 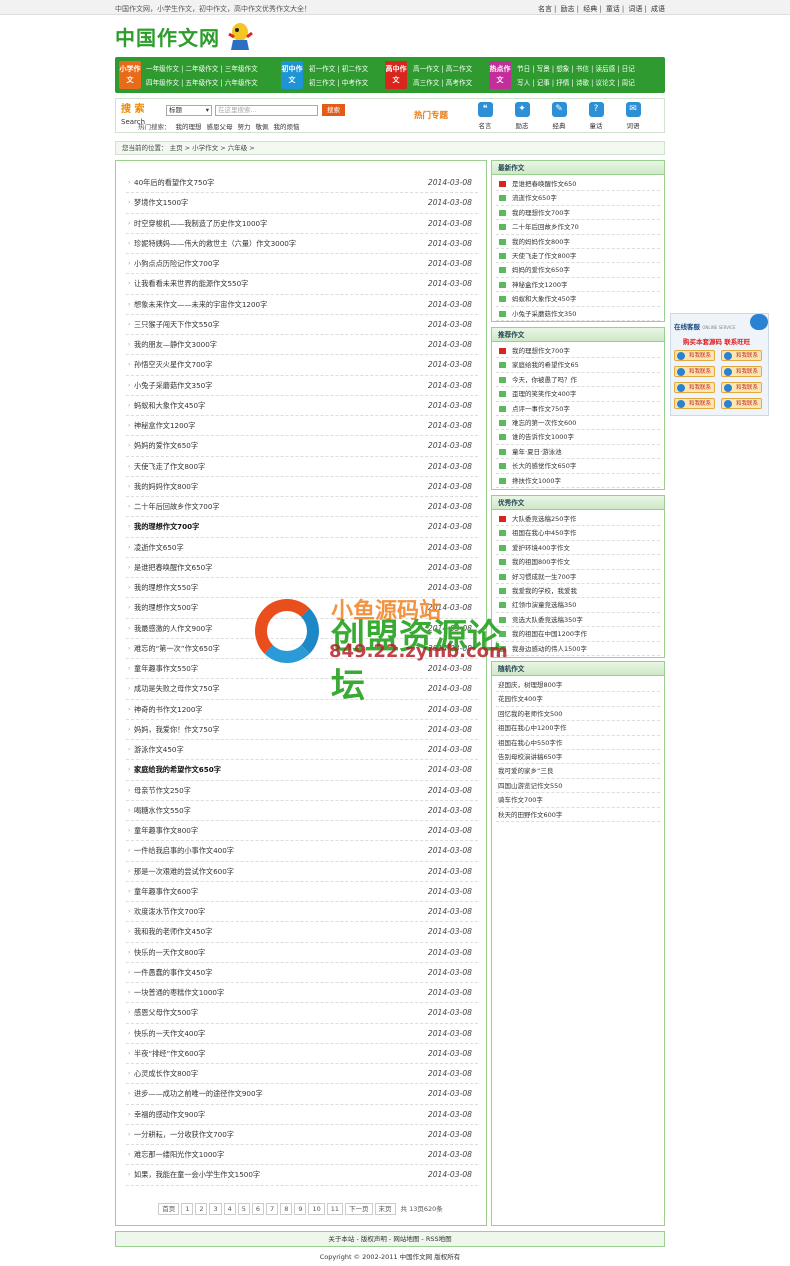 I want to click on nav-block-primary: 小学作文, so click(x=130, y=75).